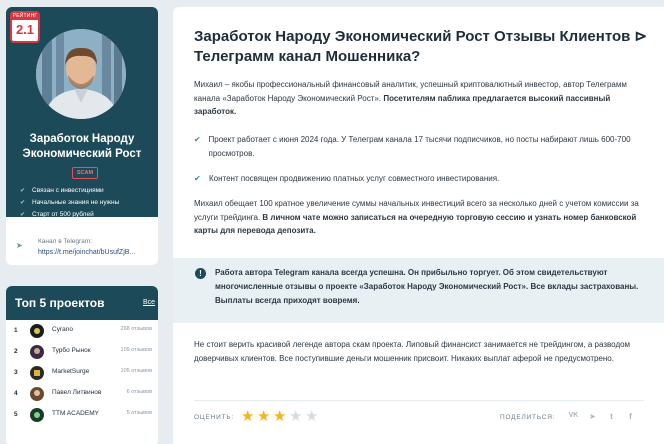  What do you see at coordinates (63, 214) in the screenshot?
I see `feature-label: Старт от 500 рублей` at bounding box center [63, 214].